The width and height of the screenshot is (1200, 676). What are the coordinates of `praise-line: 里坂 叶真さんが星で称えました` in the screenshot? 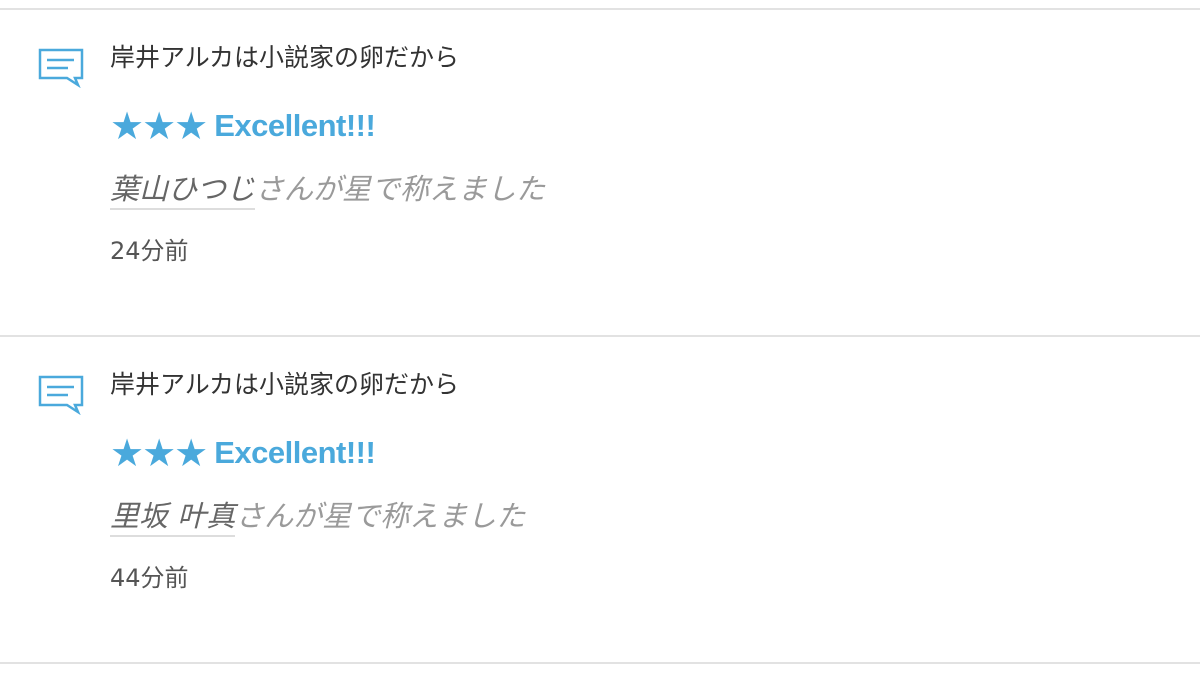 It's located at (317, 518).